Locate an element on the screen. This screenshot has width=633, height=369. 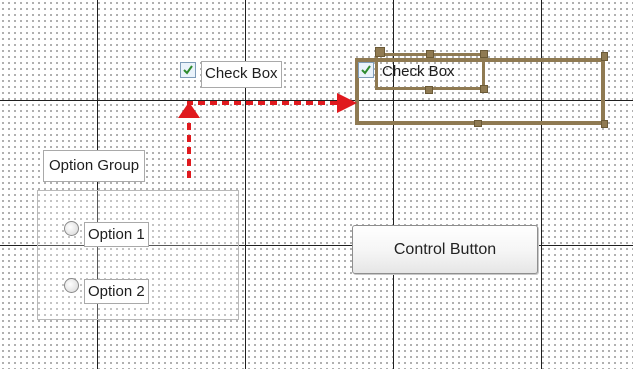
option-2-radio-icon is located at coordinates (71, 285).